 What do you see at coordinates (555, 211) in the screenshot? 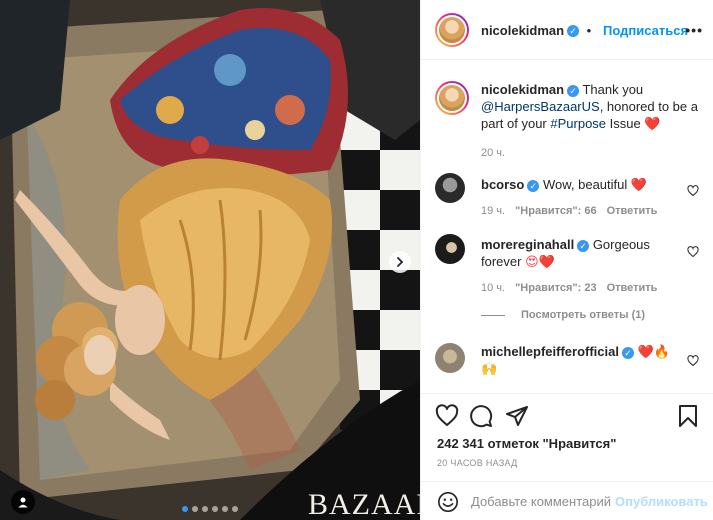
I see `comment-likes: "Нравится": 66` at bounding box center [555, 211].